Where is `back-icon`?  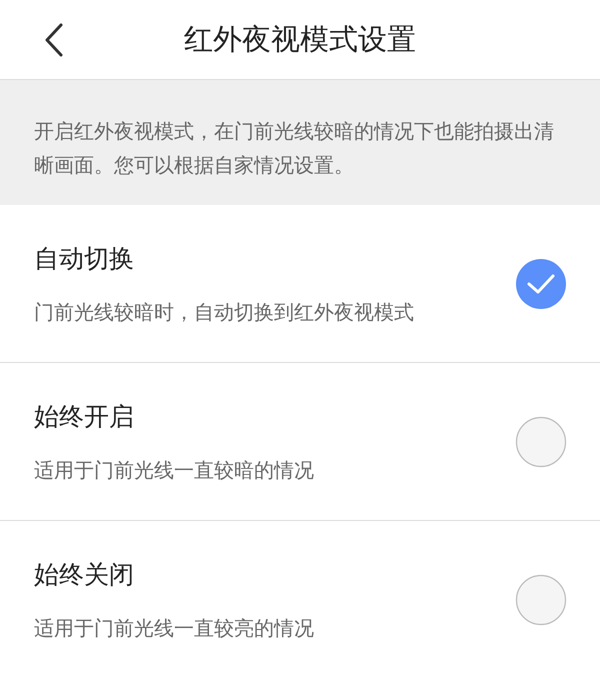
back-icon is located at coordinates (54, 40).